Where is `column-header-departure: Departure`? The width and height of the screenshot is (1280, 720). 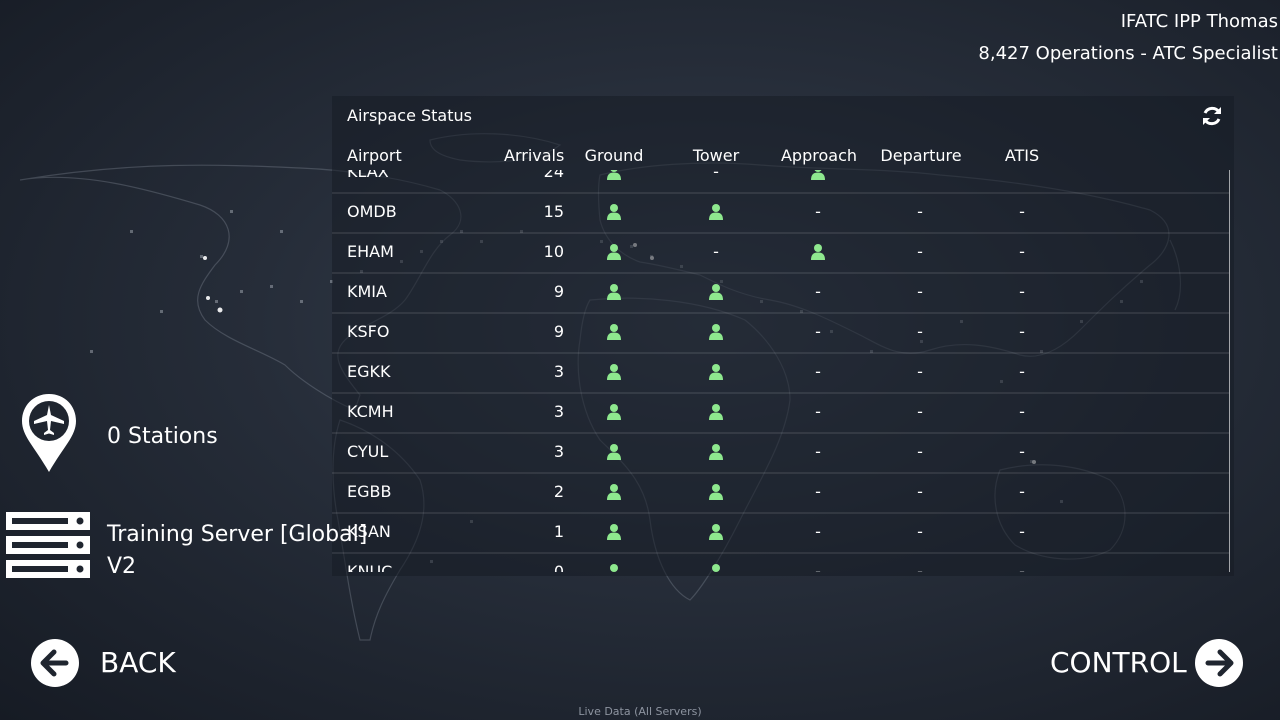 column-header-departure: Departure is located at coordinates (921, 155).